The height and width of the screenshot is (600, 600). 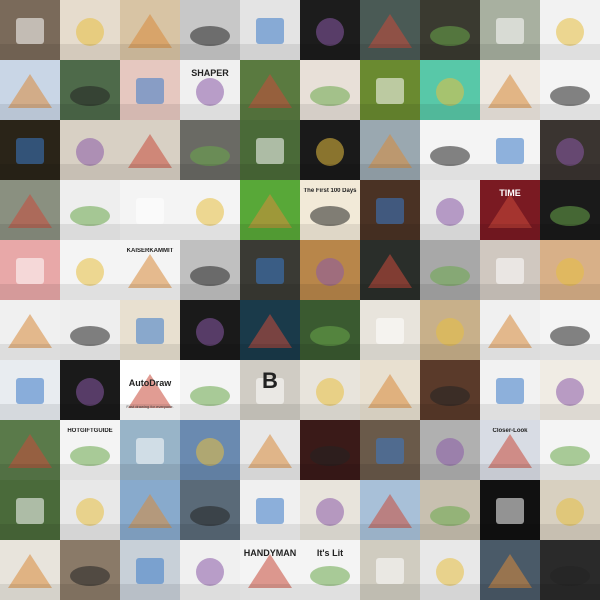 What do you see at coordinates (330, 270) in the screenshot?
I see `tile-golden-cave` at bounding box center [330, 270].